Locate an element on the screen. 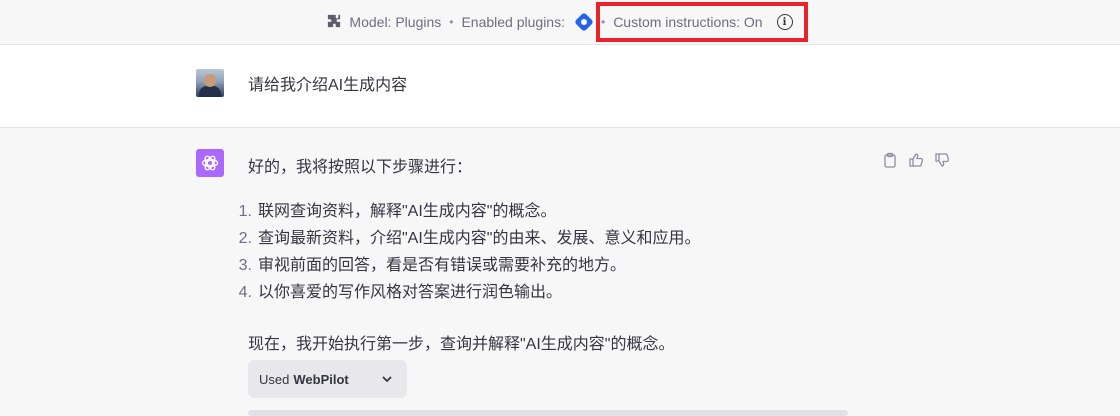 The width and height of the screenshot is (1120, 416). plugin-puzzle-icon is located at coordinates (334, 22).